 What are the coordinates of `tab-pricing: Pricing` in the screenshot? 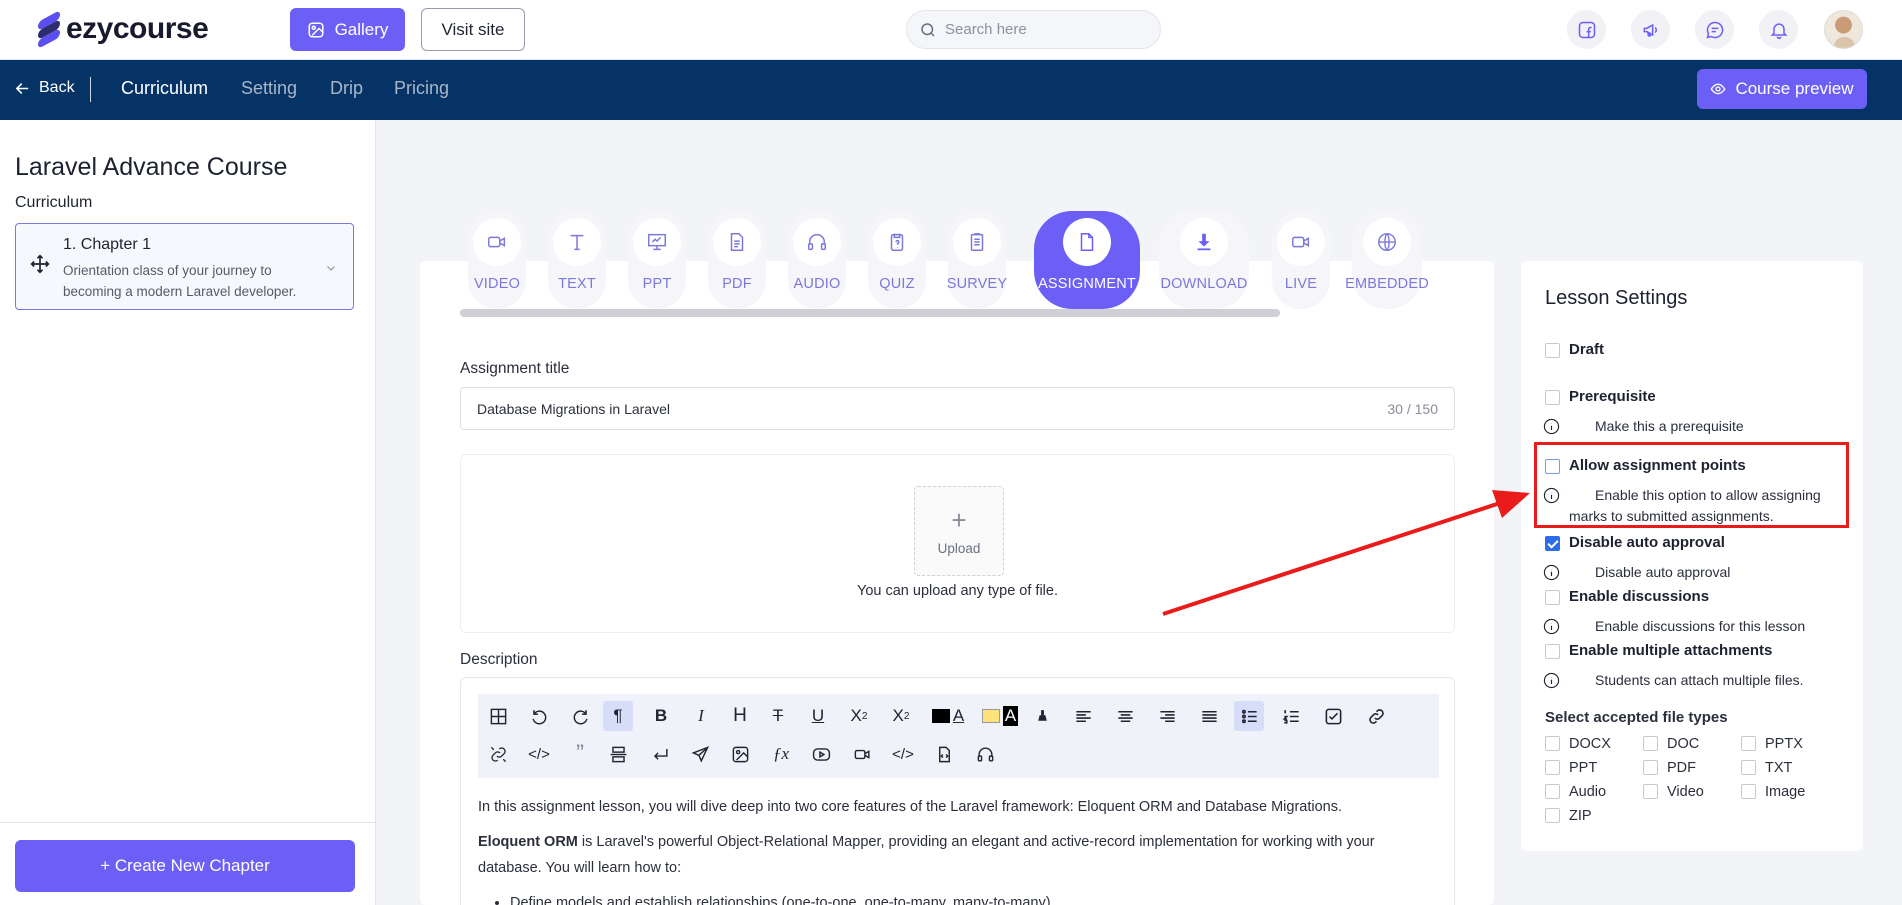 It's located at (421, 88).